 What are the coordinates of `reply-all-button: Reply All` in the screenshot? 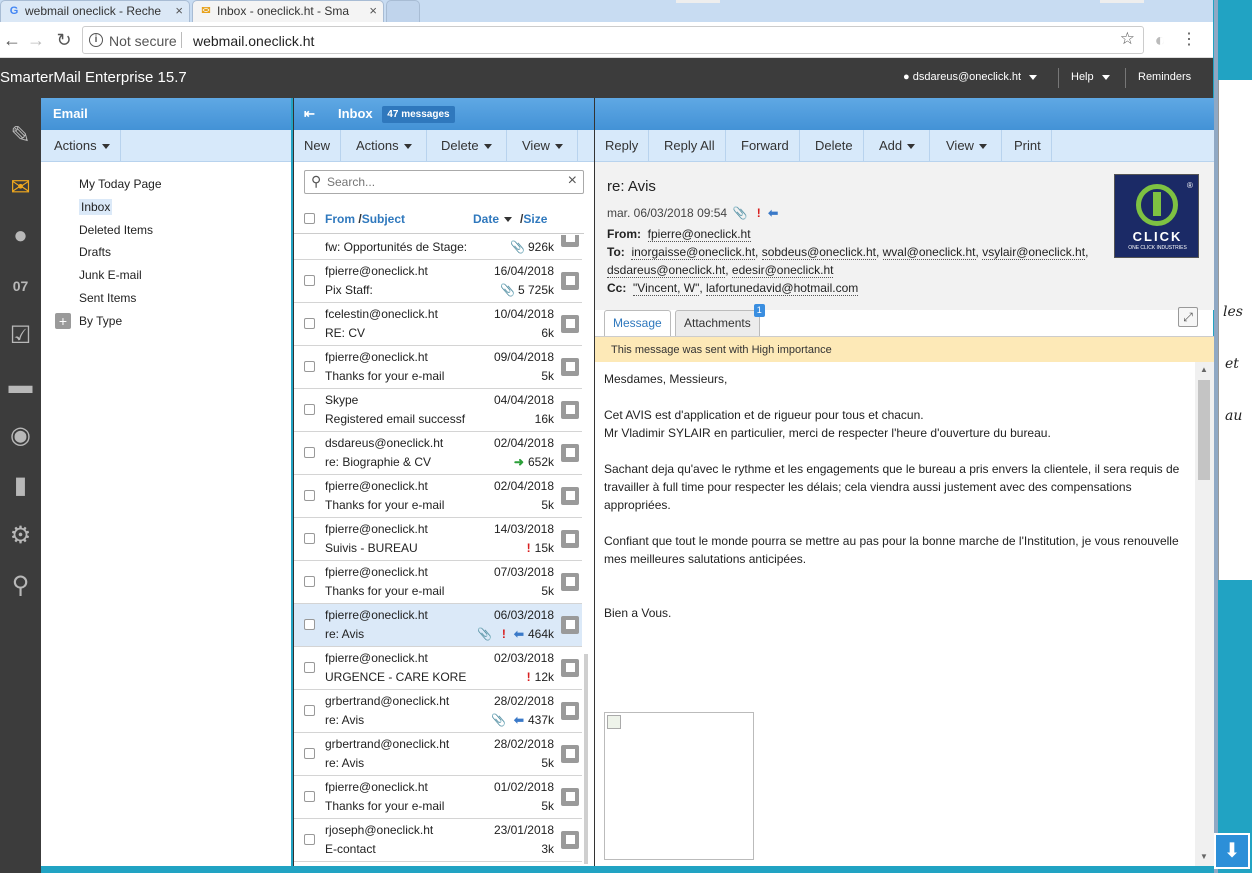 It's located at (690, 145).